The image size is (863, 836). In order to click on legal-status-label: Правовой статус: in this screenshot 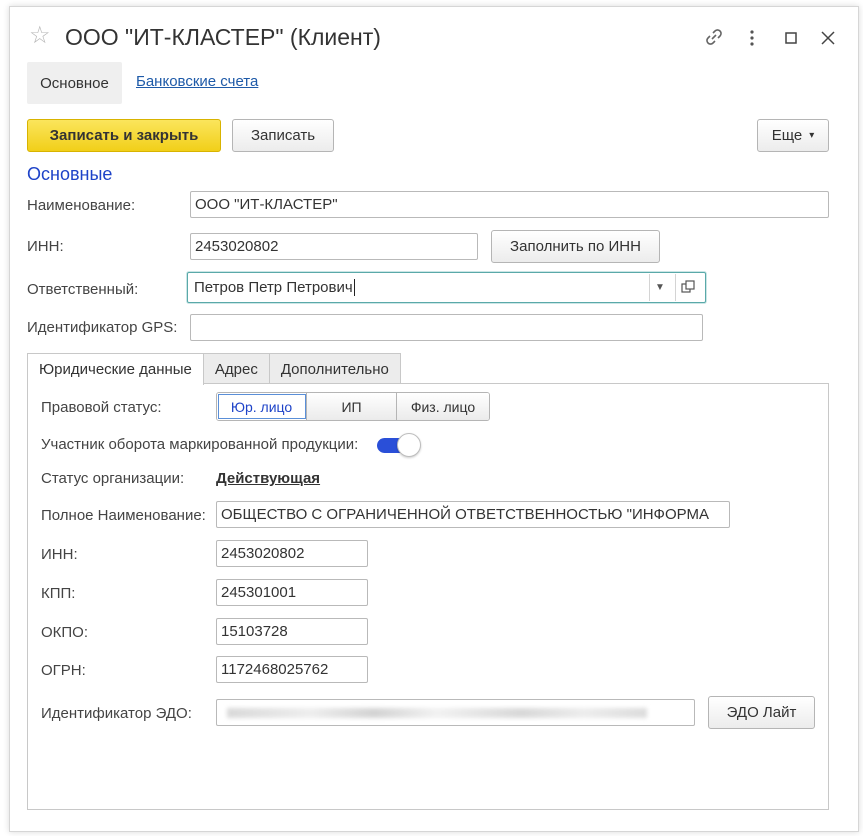, I will do `click(101, 407)`.